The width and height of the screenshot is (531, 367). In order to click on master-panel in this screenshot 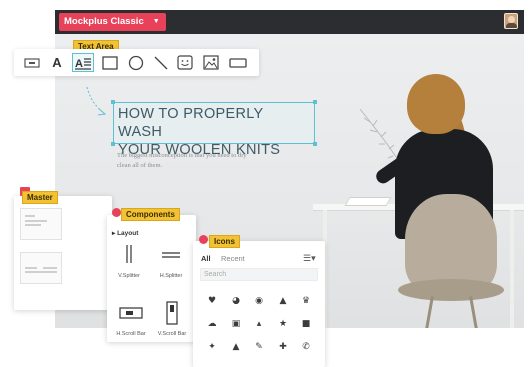, I will do `click(63, 253)`.